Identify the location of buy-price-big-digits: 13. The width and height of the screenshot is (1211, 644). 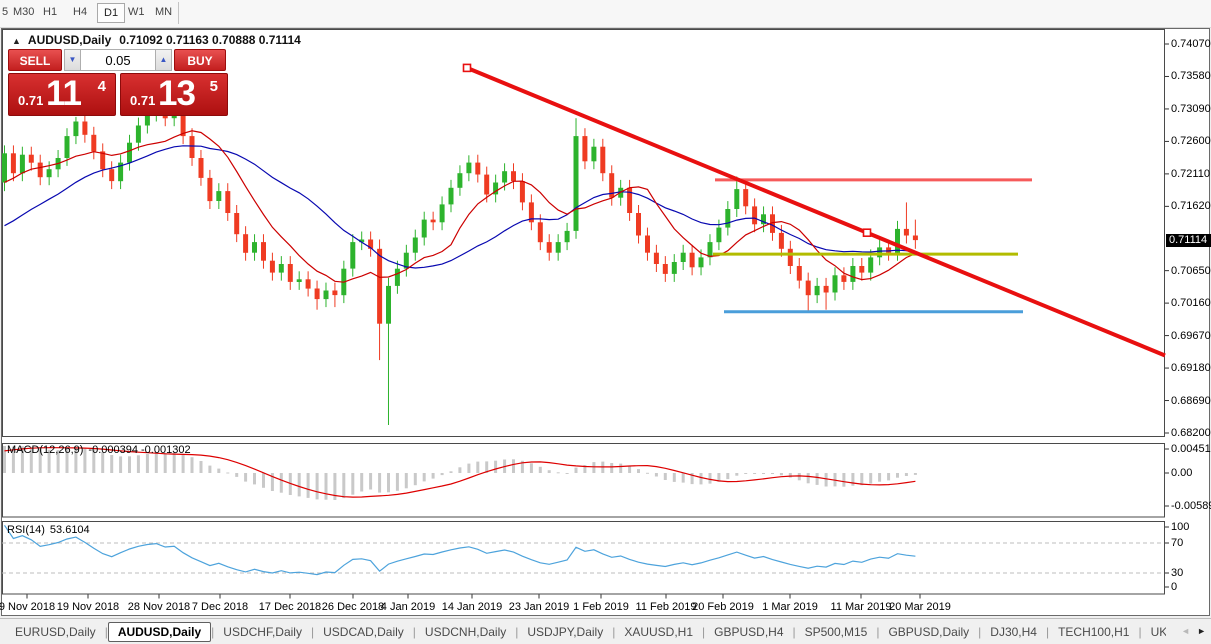
(177, 93).